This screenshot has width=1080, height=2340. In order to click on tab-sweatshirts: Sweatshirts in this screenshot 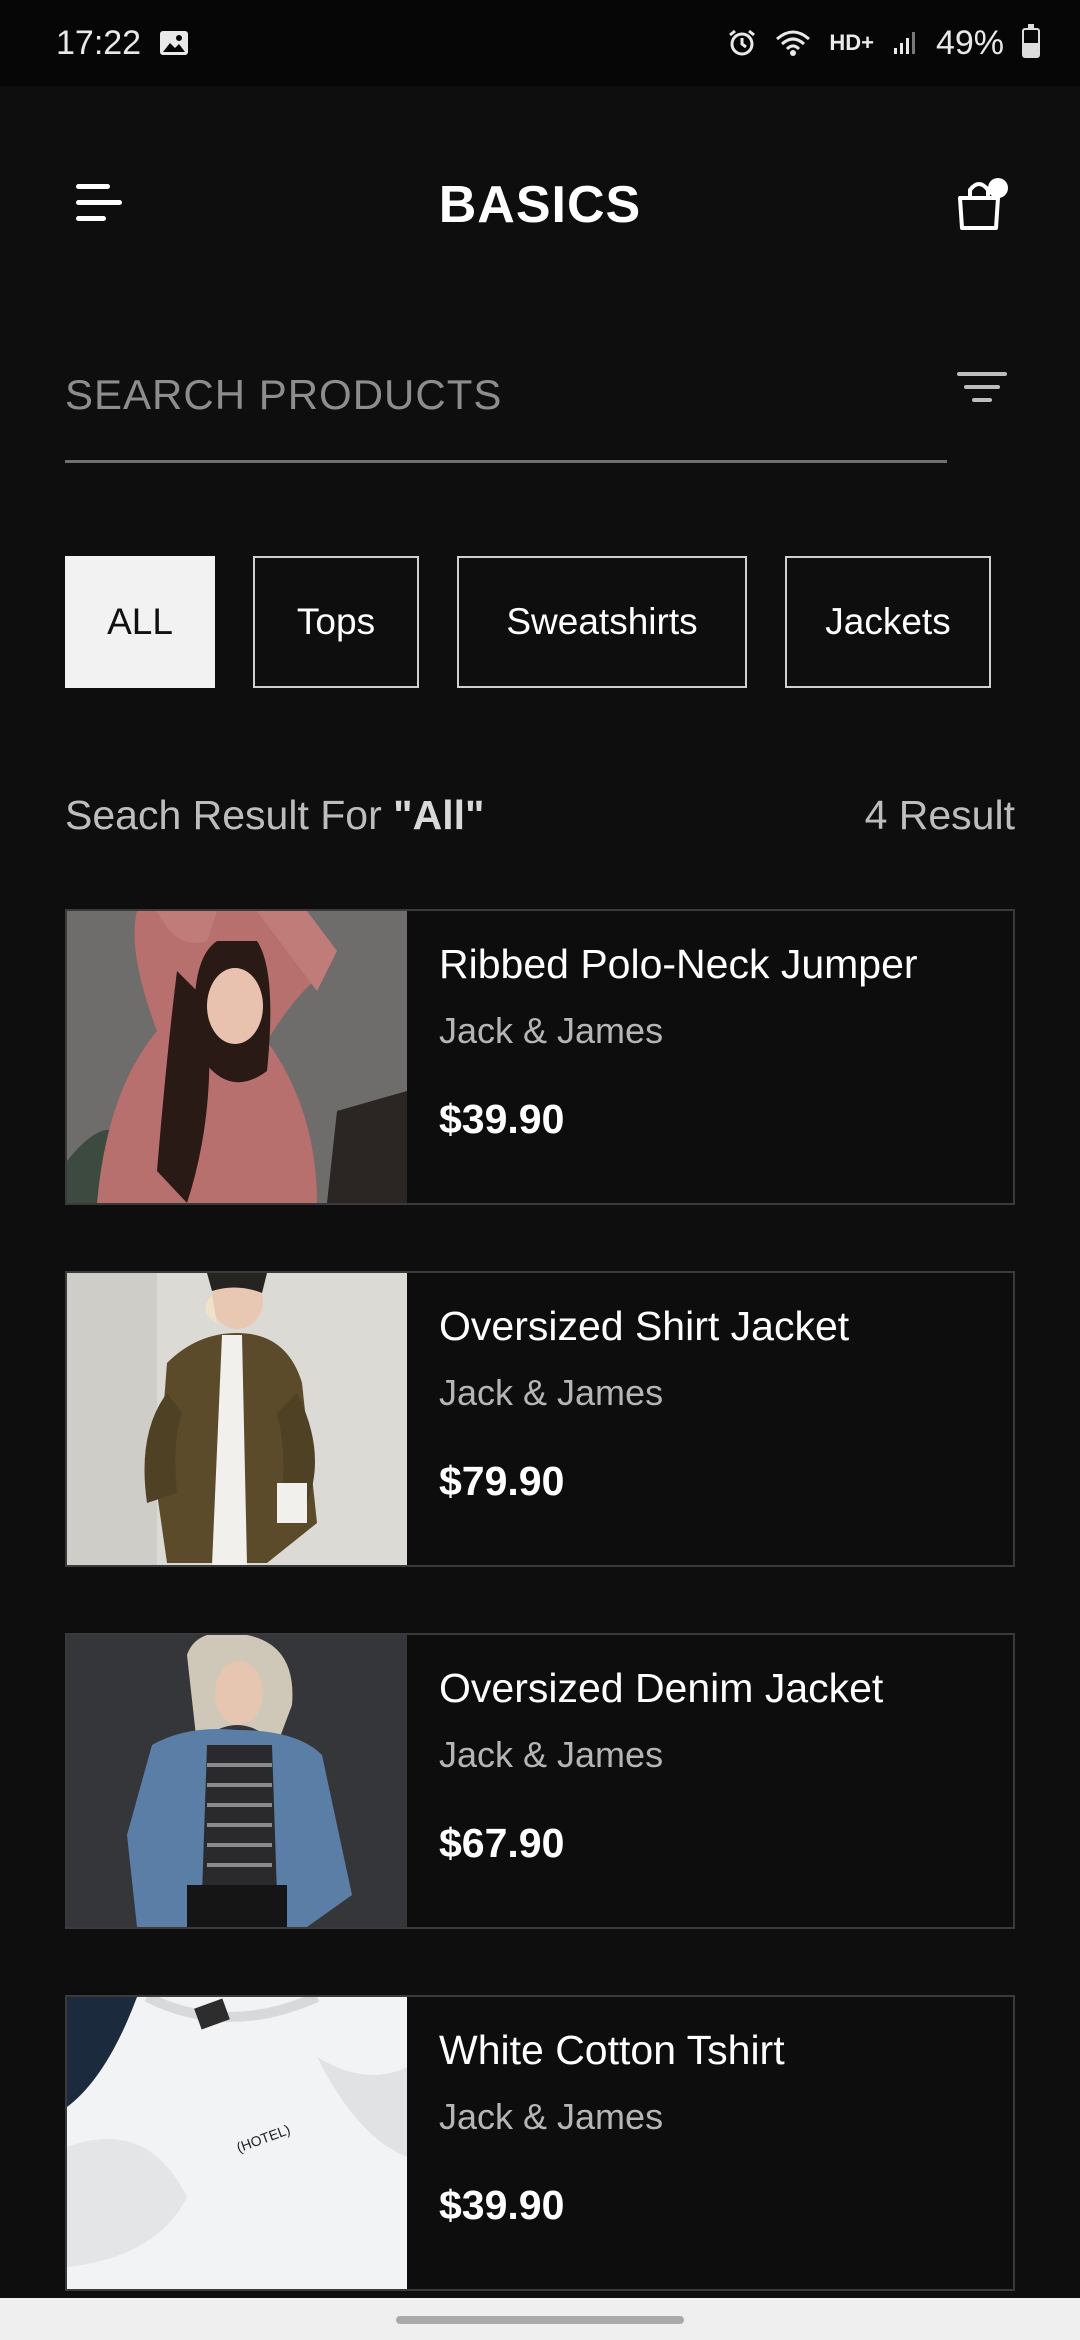, I will do `click(602, 622)`.